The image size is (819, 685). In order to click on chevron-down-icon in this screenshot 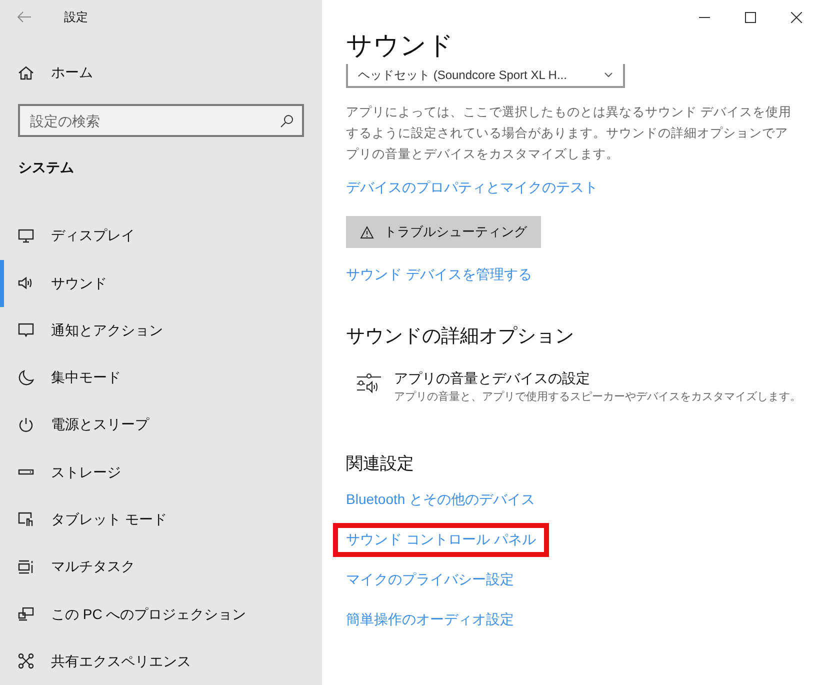, I will do `click(608, 75)`.